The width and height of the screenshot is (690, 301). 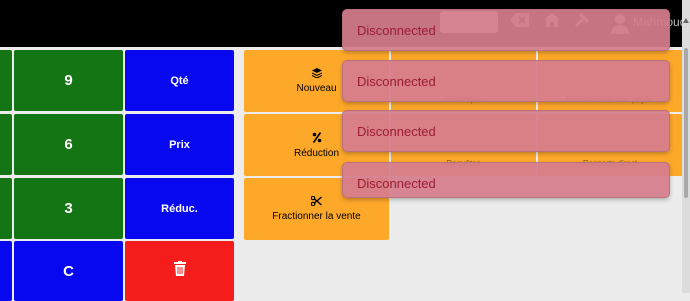 What do you see at coordinates (68, 80) in the screenshot?
I see `key-9: 9` at bounding box center [68, 80].